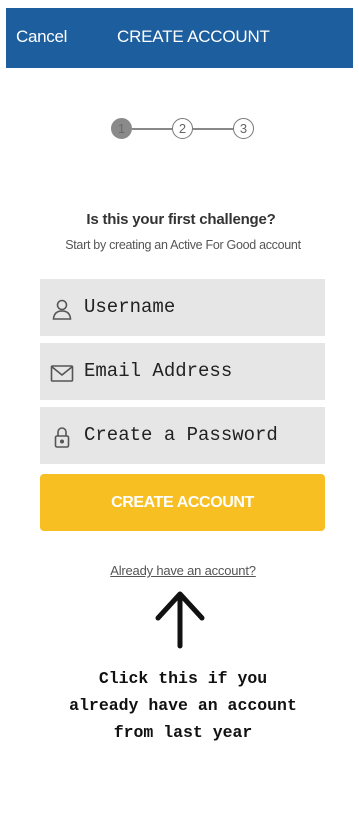 The image size is (359, 830). What do you see at coordinates (182, 128) in the screenshot?
I see `step-2: 2` at bounding box center [182, 128].